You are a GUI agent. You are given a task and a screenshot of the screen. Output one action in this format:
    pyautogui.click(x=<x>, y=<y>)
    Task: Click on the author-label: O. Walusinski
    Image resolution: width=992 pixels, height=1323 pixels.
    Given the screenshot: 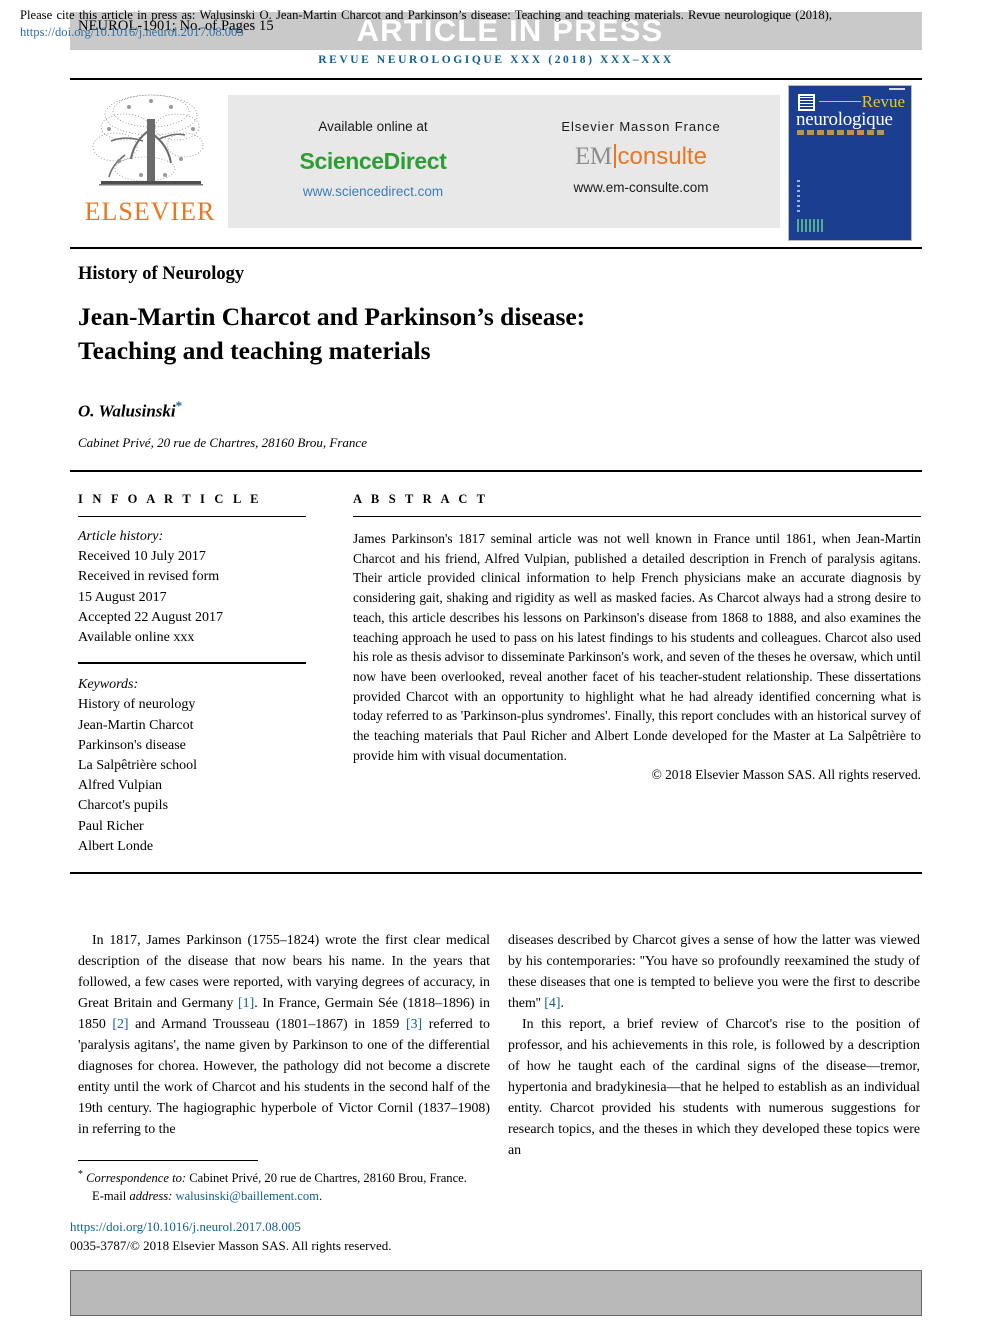 What is the action you would take?
    pyautogui.click(x=127, y=411)
    